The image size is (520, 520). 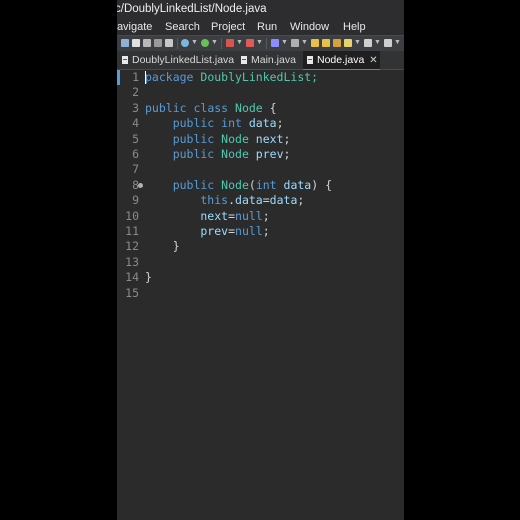 I want to click on line-number: 9, so click(x=135, y=200).